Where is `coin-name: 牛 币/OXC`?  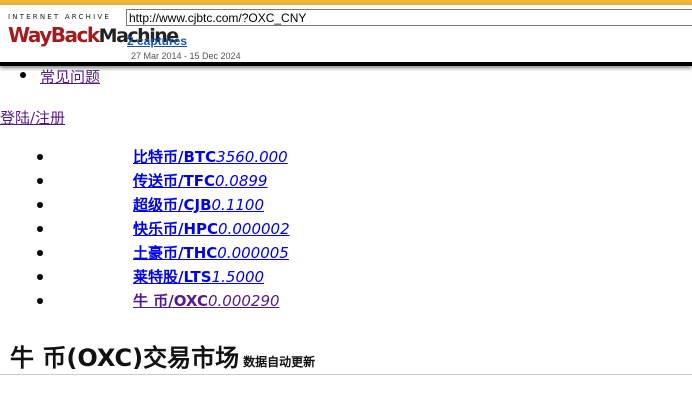 coin-name: 牛 币/OXC is located at coordinates (170, 301).